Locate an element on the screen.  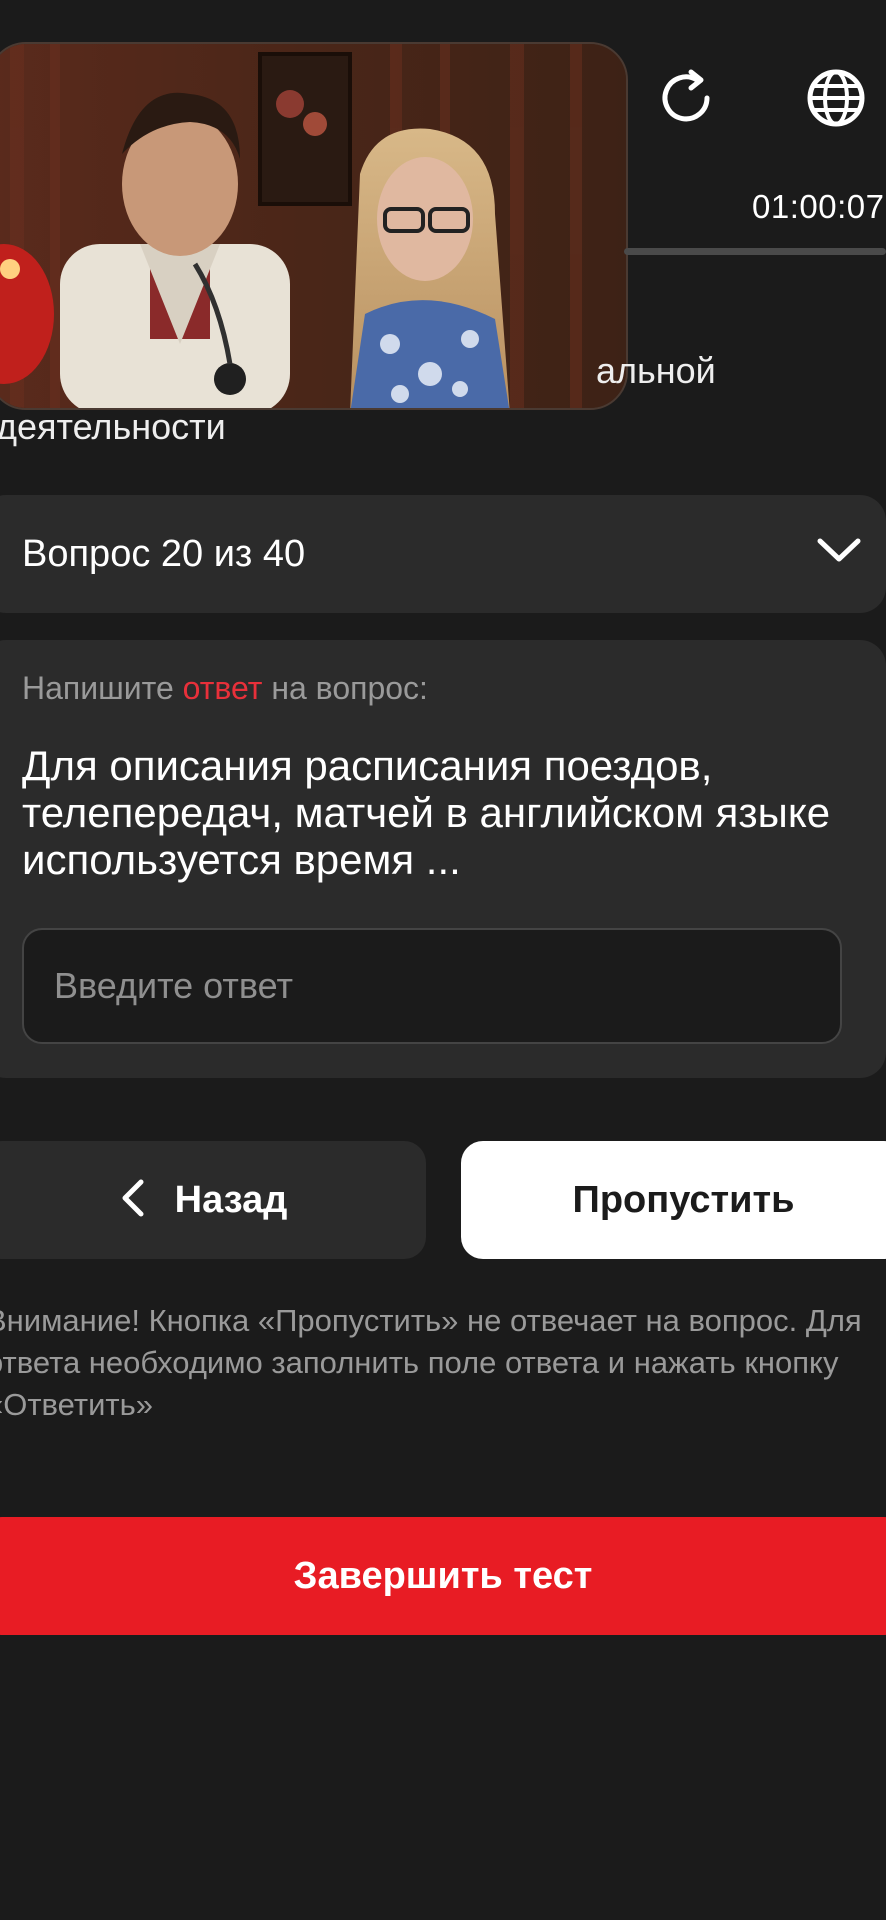
answer-input is located at coordinates (432, 986).